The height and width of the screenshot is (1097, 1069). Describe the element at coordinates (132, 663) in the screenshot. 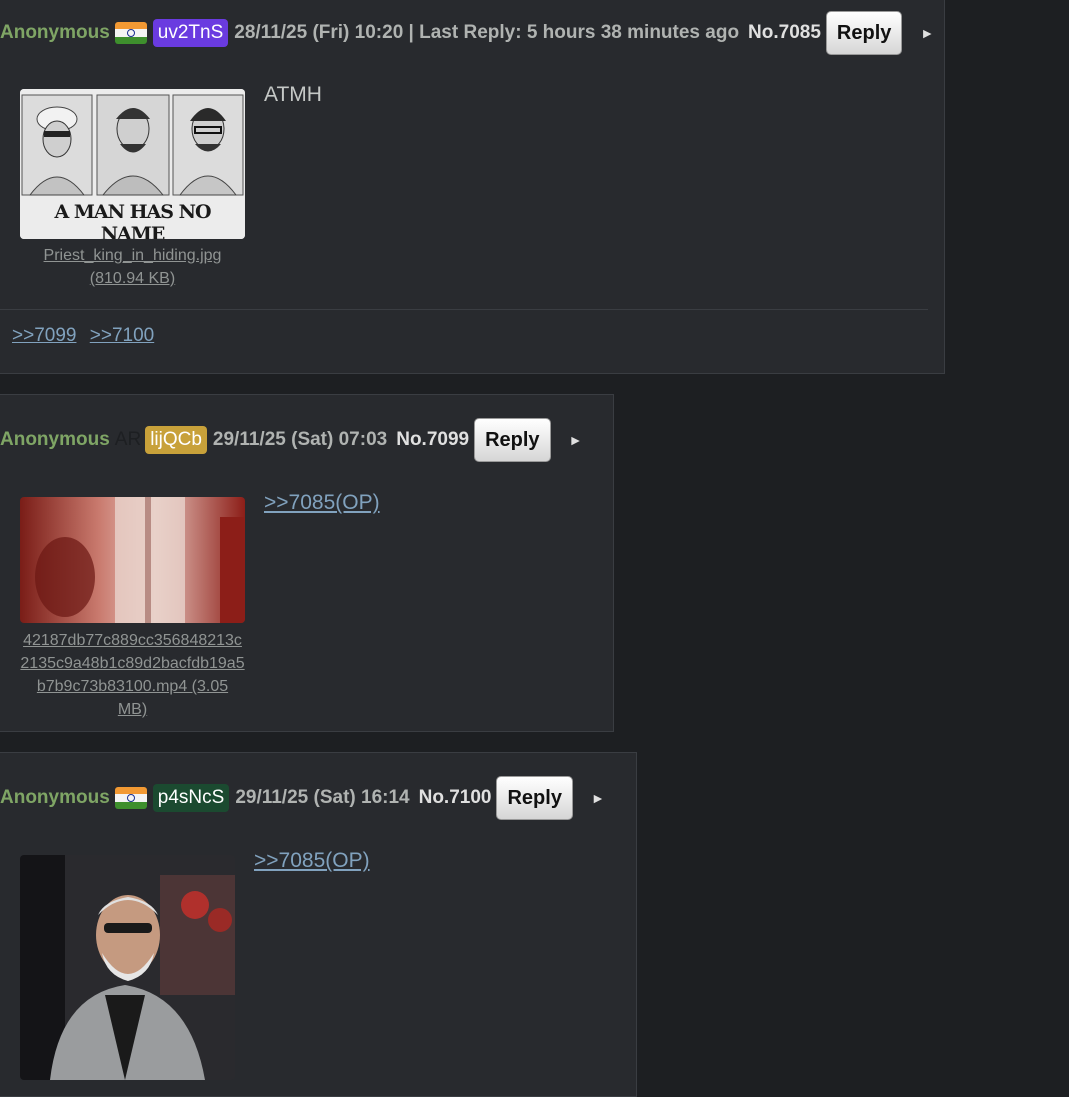

I see `file-name-line2: 2135c9a48b1c89d2bacfdb19a5` at that location.